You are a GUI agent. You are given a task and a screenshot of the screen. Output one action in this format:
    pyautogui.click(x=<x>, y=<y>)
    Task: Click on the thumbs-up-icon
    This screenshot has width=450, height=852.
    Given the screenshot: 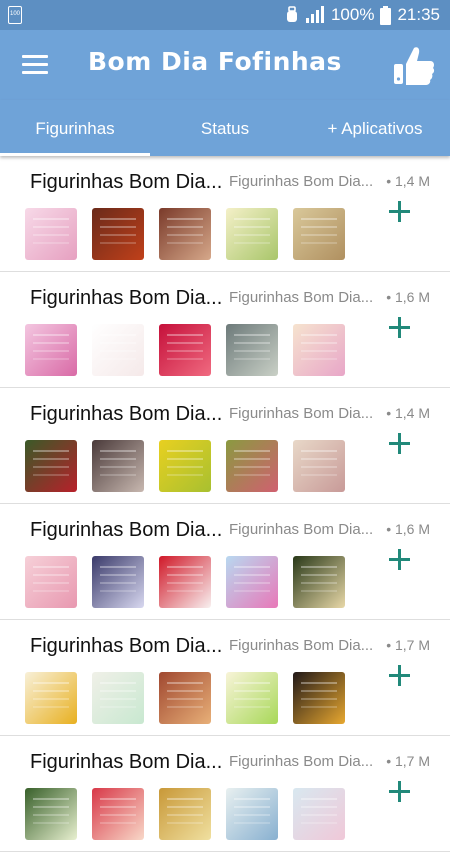 What is the action you would take?
    pyautogui.click(x=414, y=66)
    